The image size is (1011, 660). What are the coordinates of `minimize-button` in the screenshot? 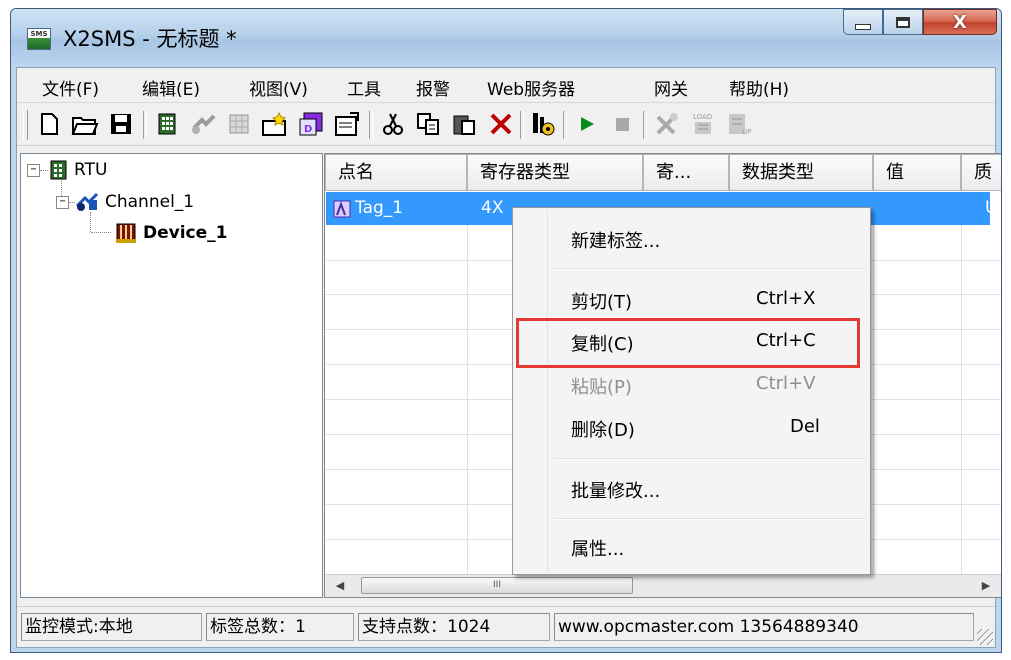 It's located at (863, 22).